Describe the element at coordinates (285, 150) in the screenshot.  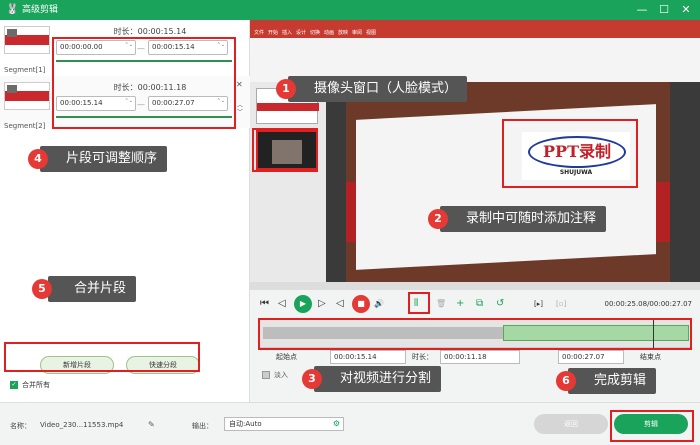
I see `webcam-highlight-box` at that location.